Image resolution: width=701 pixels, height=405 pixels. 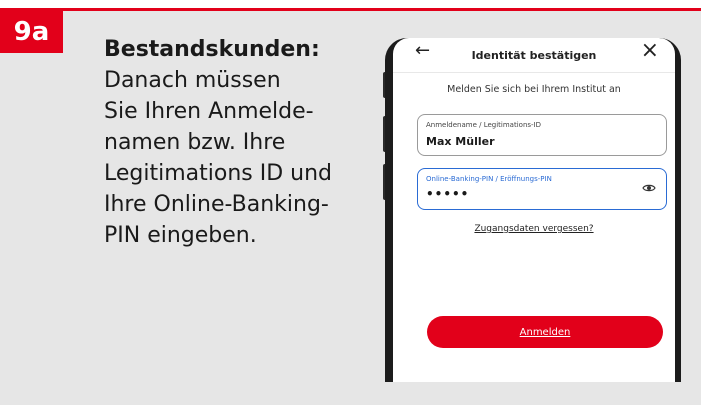 I want to click on pin-field-label: Online-Banking-PIN / Eröffnungs-PIN, so click(x=489, y=179).